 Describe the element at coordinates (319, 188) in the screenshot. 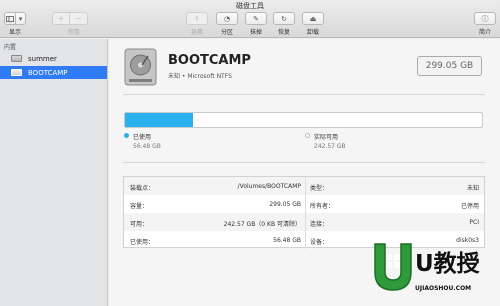

I see `info-key: 类型：` at that location.